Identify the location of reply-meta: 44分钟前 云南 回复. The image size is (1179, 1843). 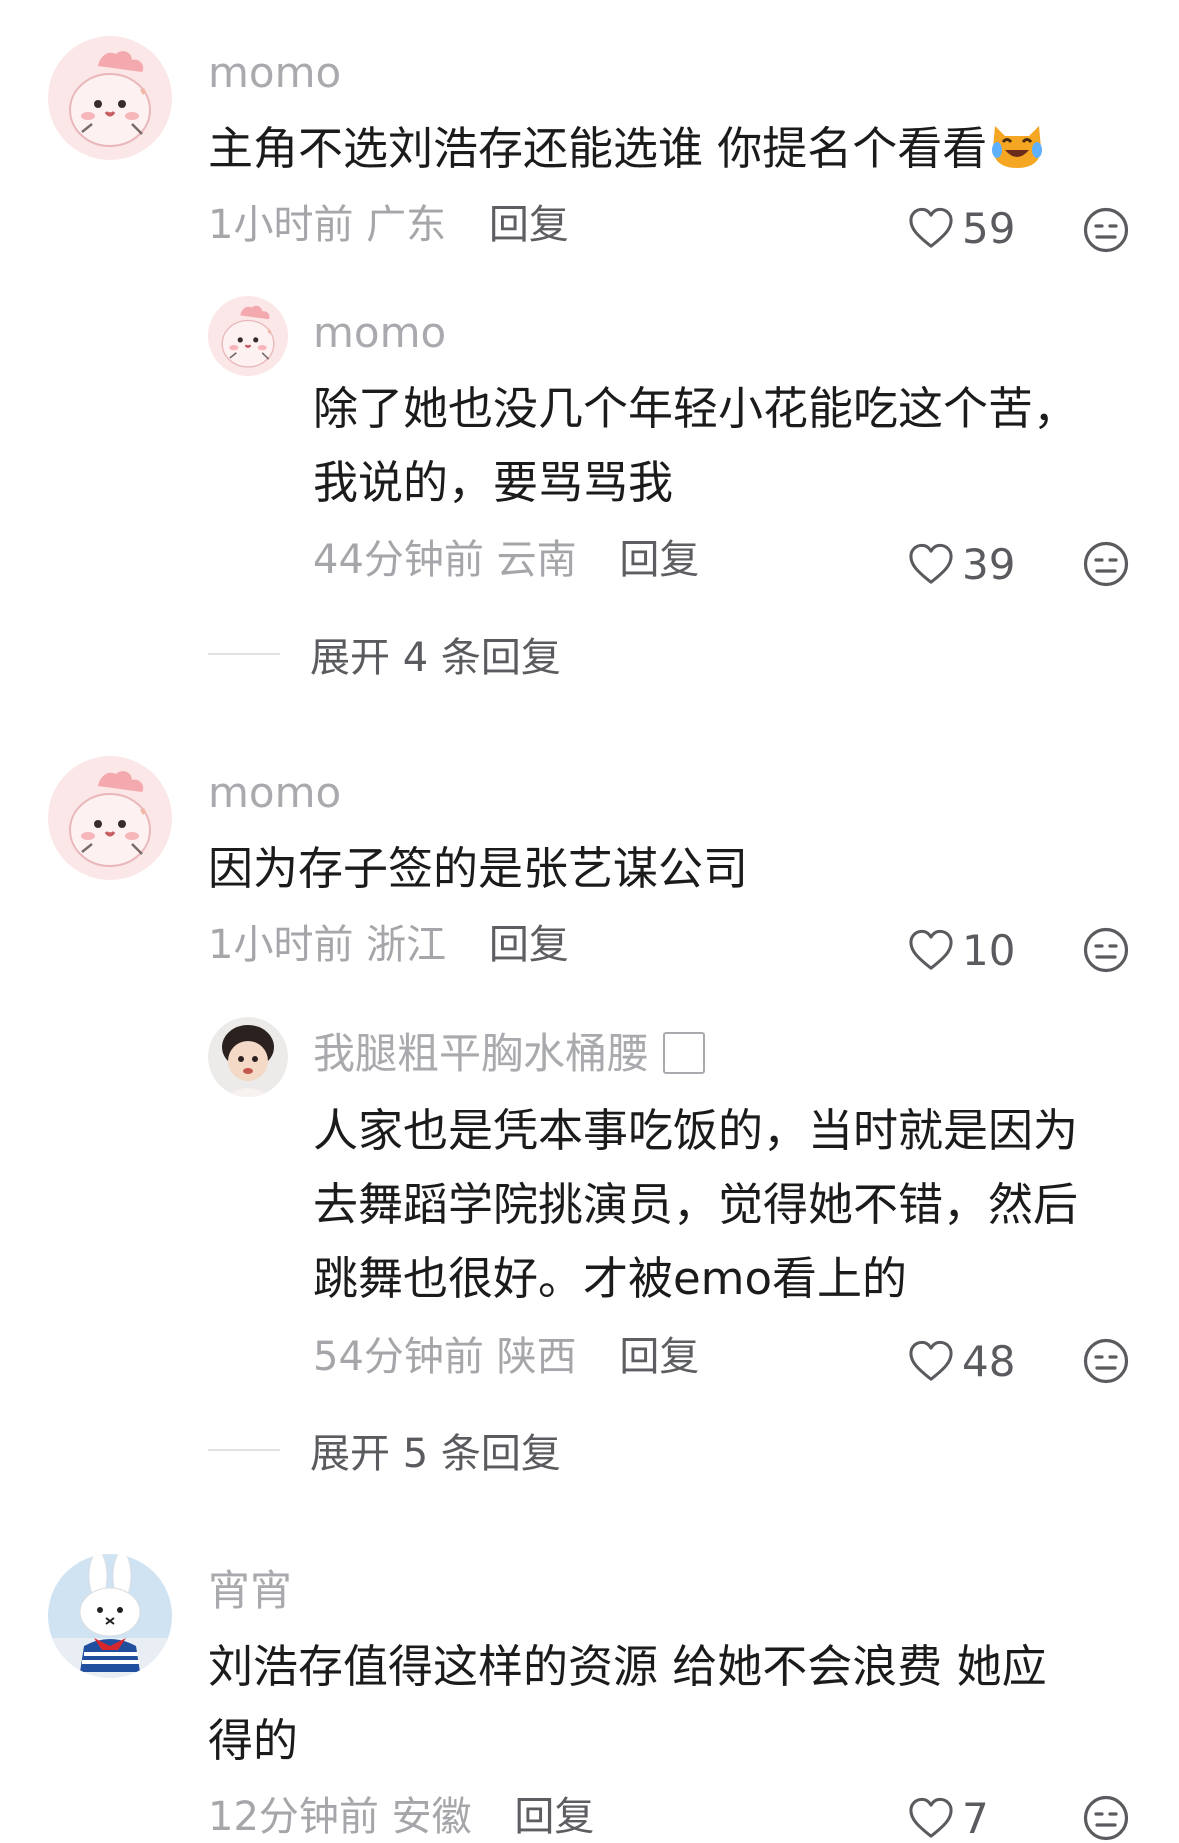
(506, 560).